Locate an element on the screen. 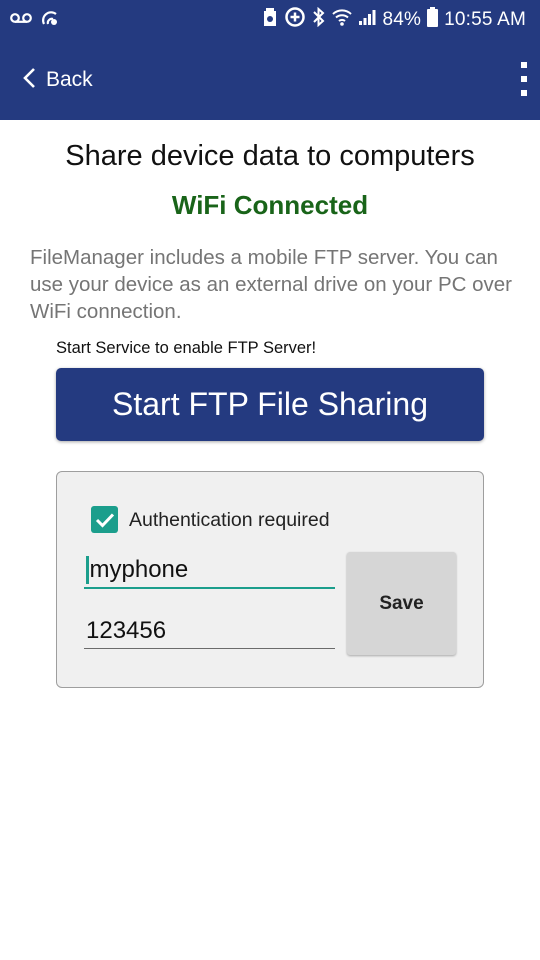  password-field: 123456 is located at coordinates (209, 631).